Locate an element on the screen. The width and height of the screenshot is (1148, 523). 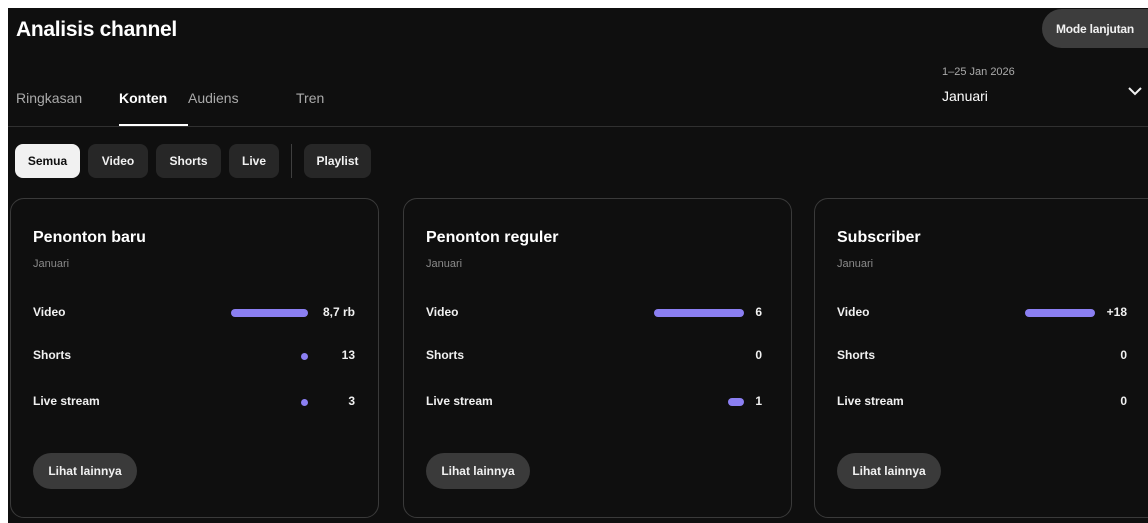
analytics-tabs: Ringkasan Konten Audiens Tren is located at coordinates (186, 103).